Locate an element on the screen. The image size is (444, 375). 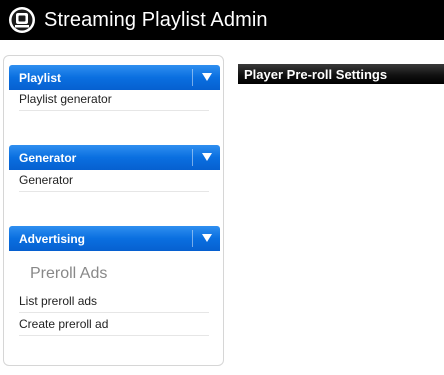
section-header-playlist: Playlist is located at coordinates (114, 77).